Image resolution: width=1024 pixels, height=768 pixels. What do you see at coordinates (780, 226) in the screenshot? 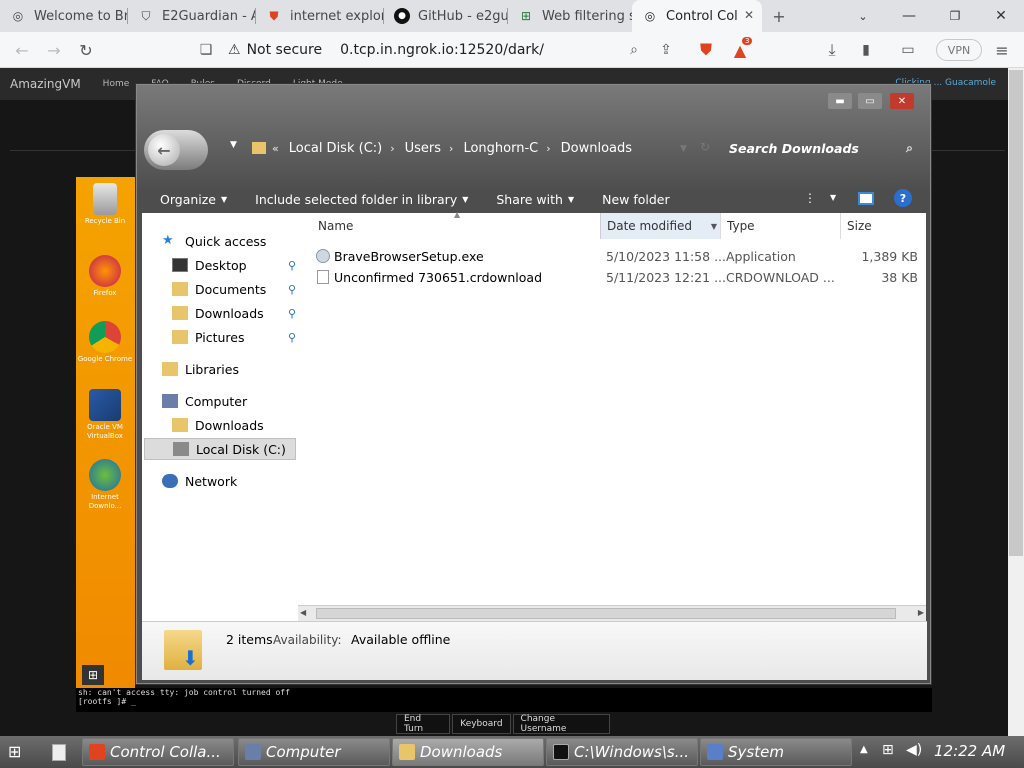
I see `column-type: Type` at bounding box center [780, 226].